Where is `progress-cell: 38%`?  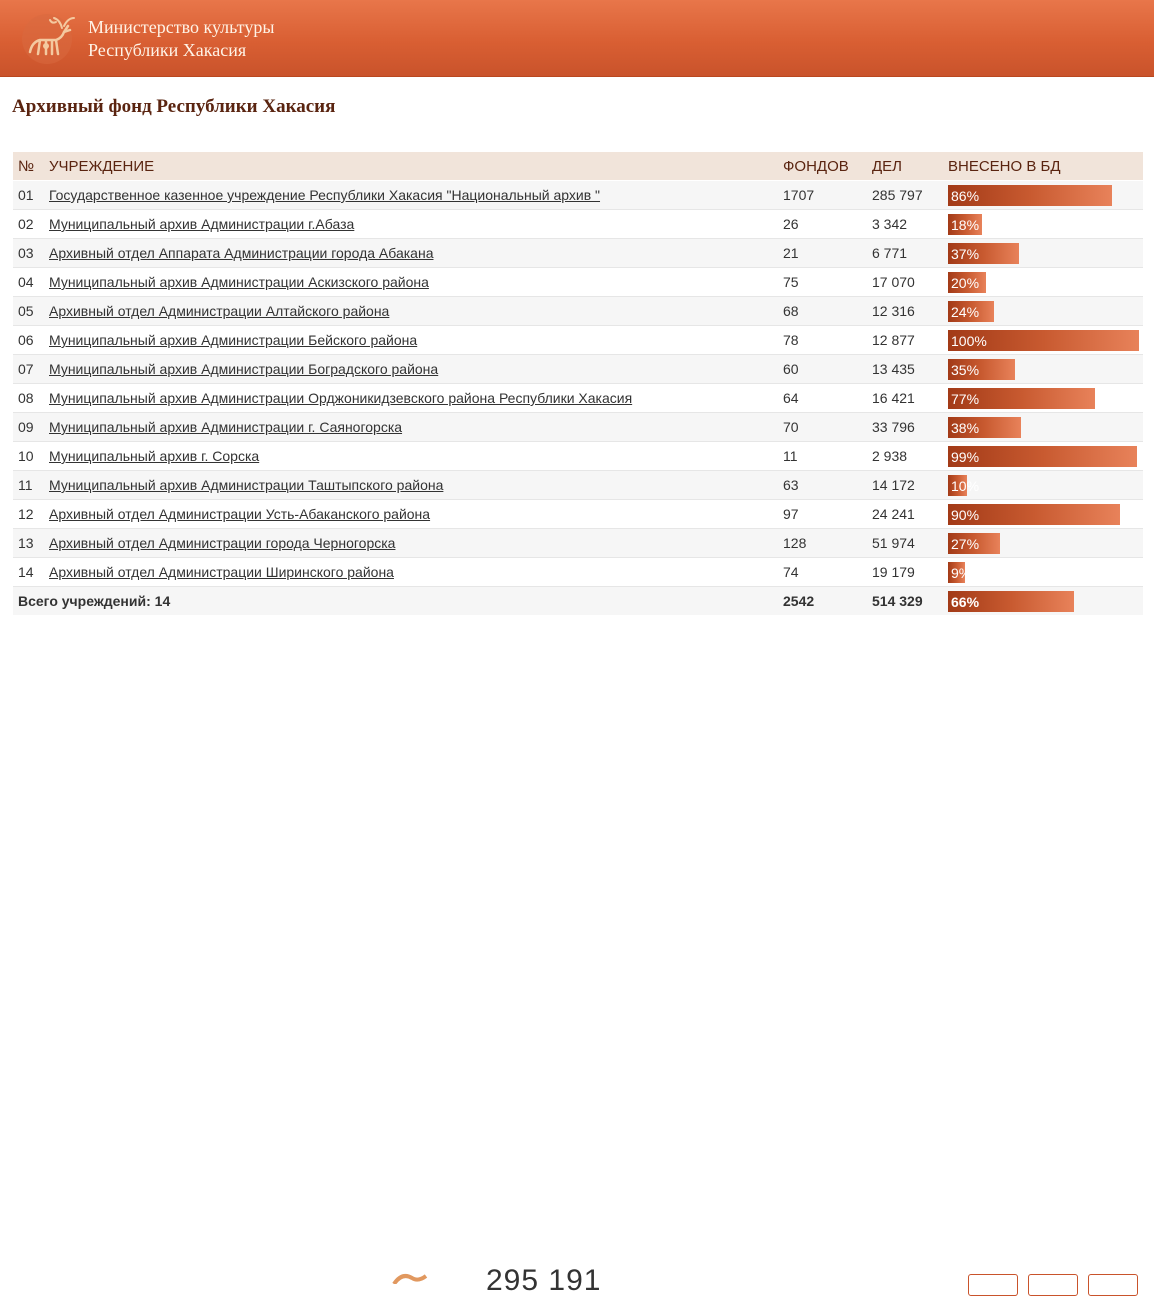
progress-cell: 38% is located at coordinates (1043, 427).